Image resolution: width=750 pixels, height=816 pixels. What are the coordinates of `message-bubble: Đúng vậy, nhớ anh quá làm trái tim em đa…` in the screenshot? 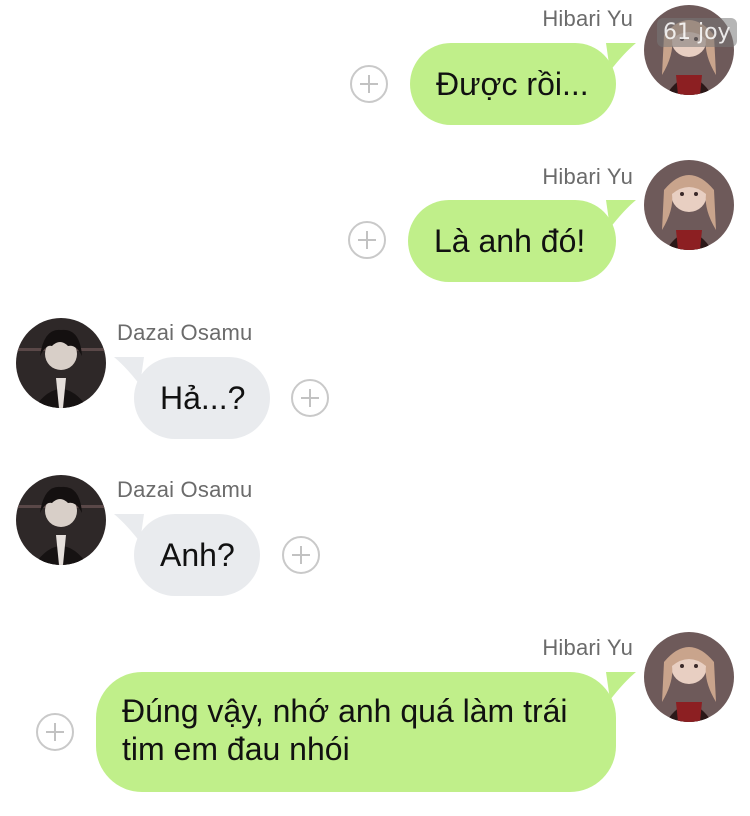 It's located at (366, 732).